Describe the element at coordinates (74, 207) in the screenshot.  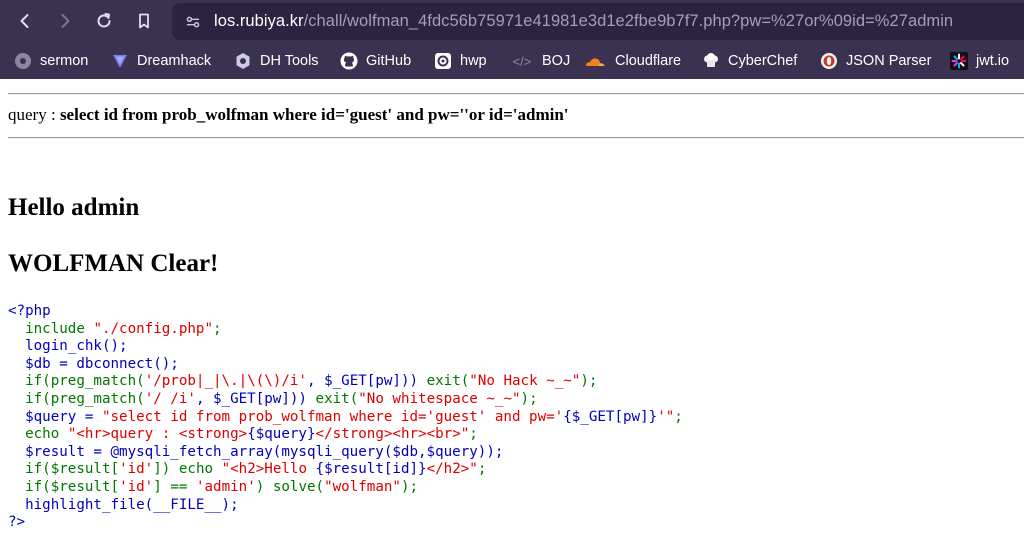
I see `hello-heading: Hello admin` at that location.